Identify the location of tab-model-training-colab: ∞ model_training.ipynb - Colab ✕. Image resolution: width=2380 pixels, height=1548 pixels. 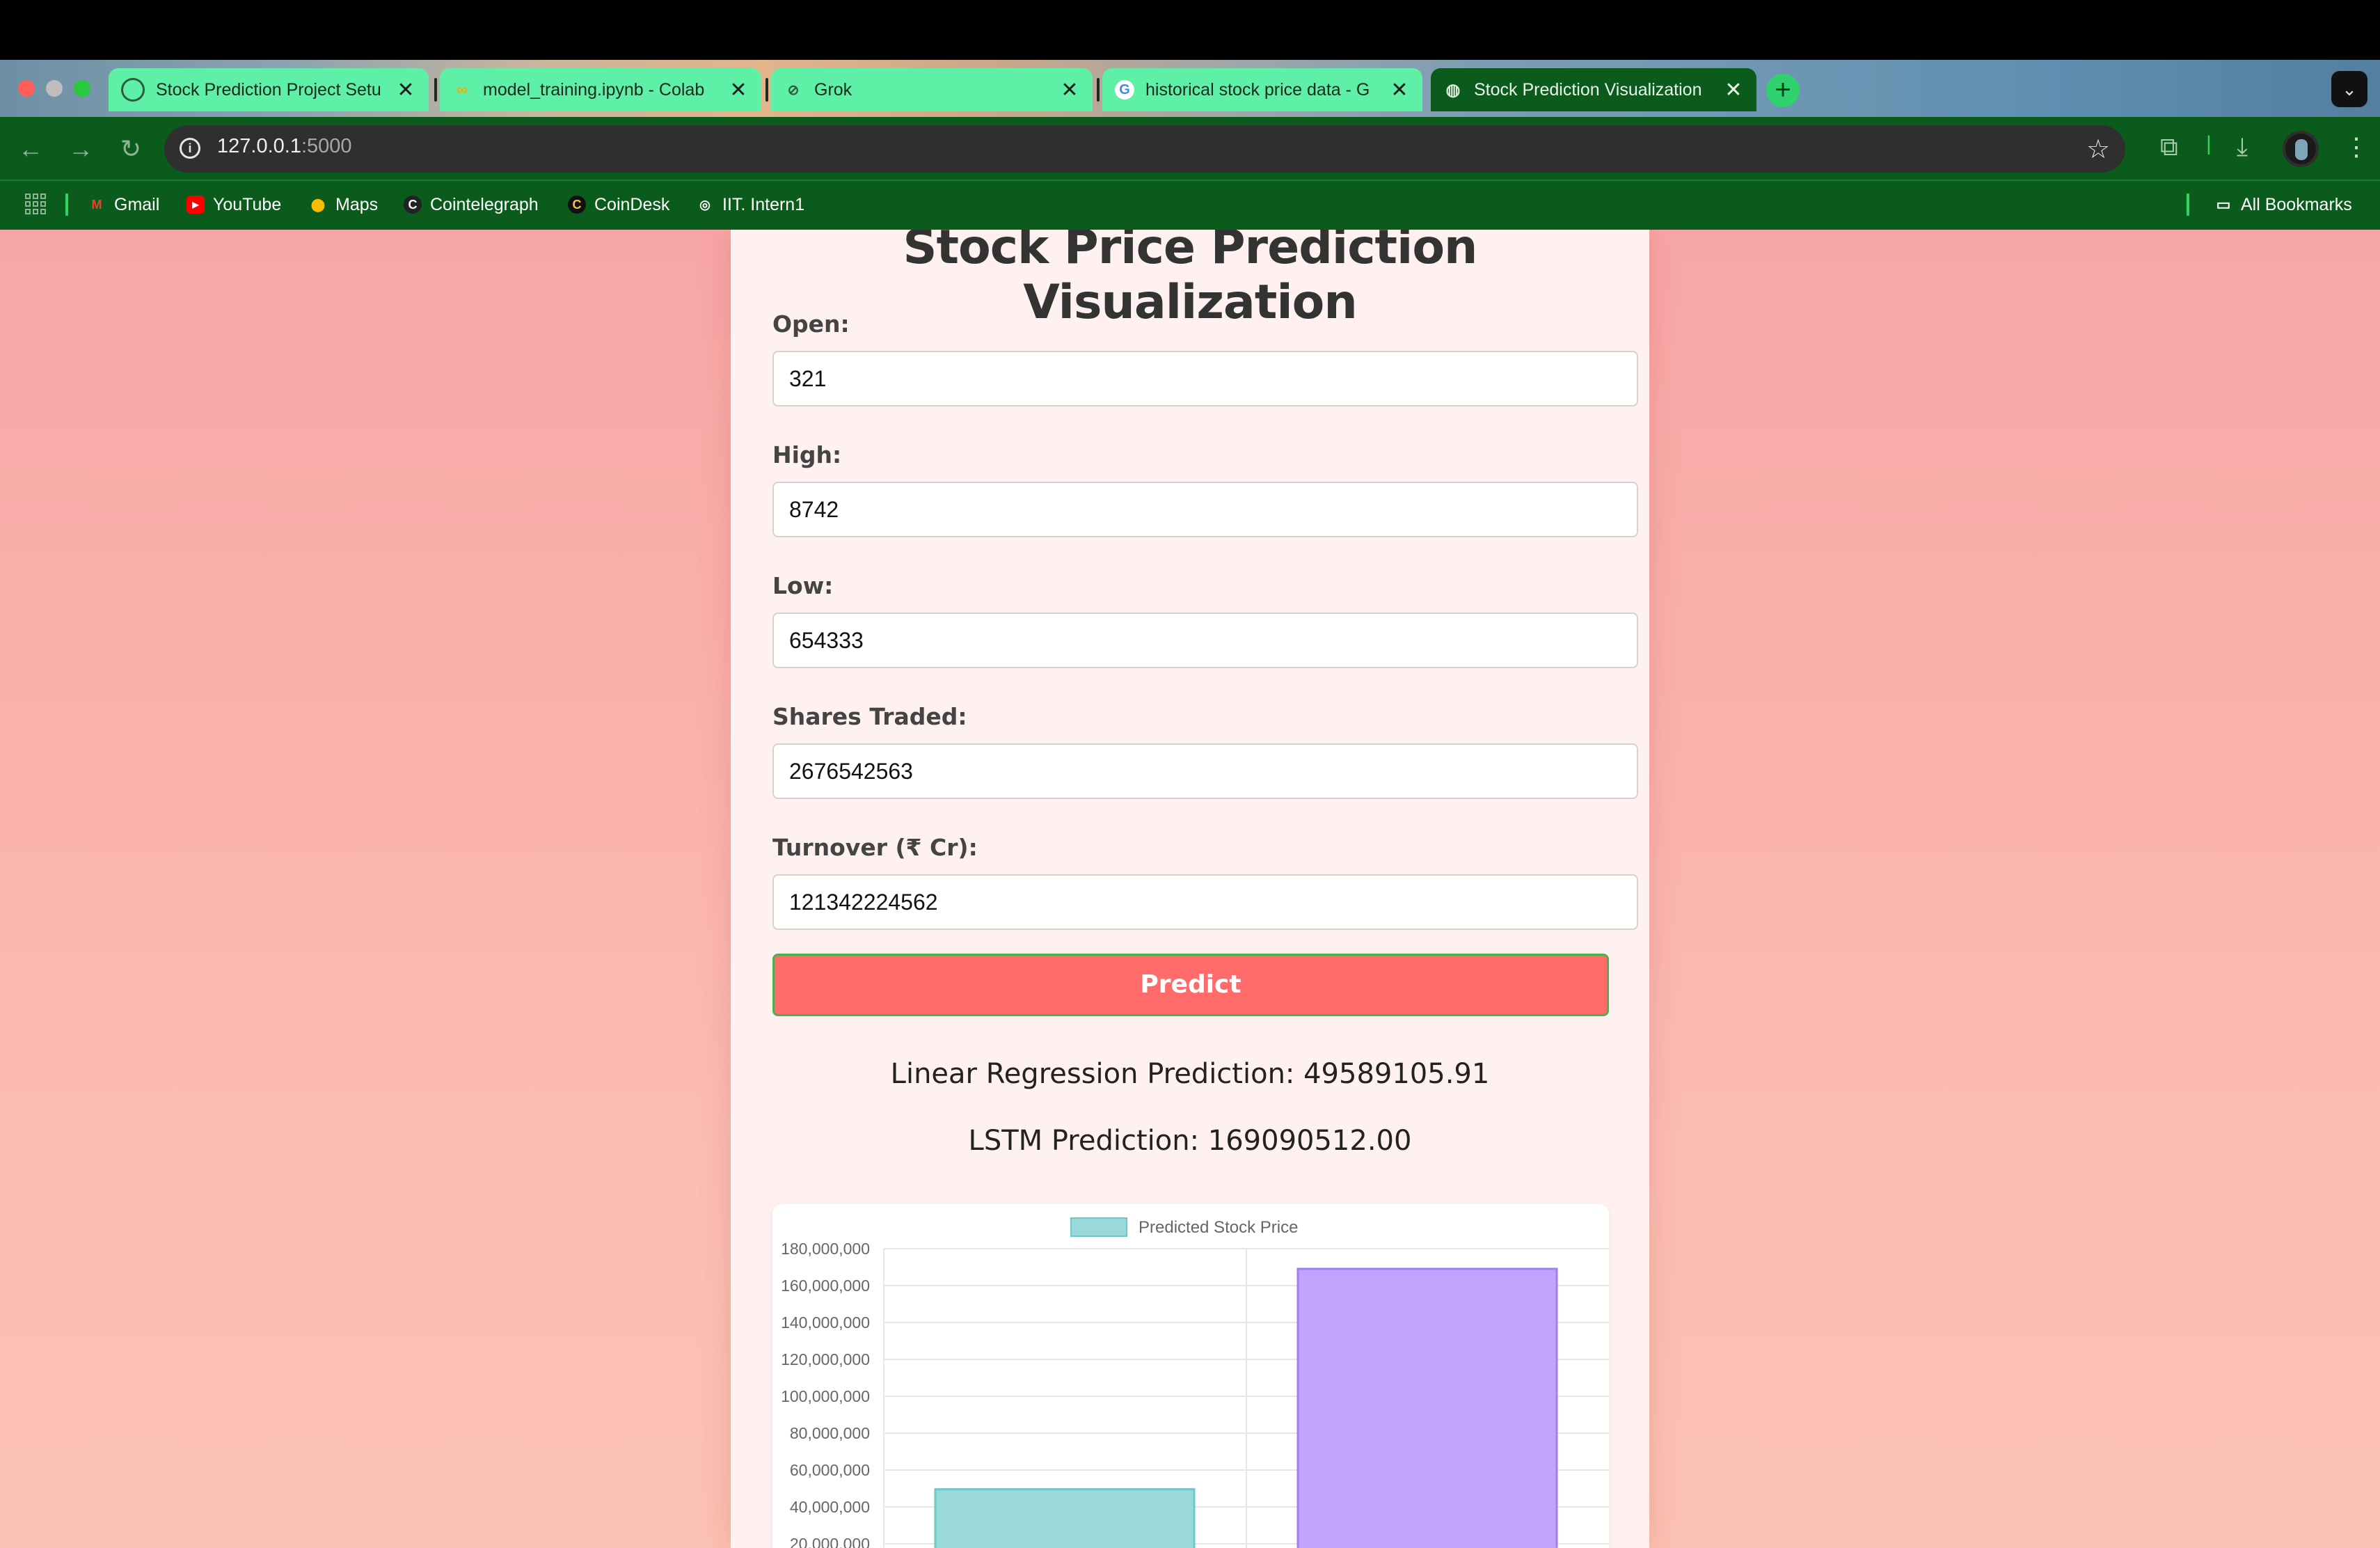
(600, 89).